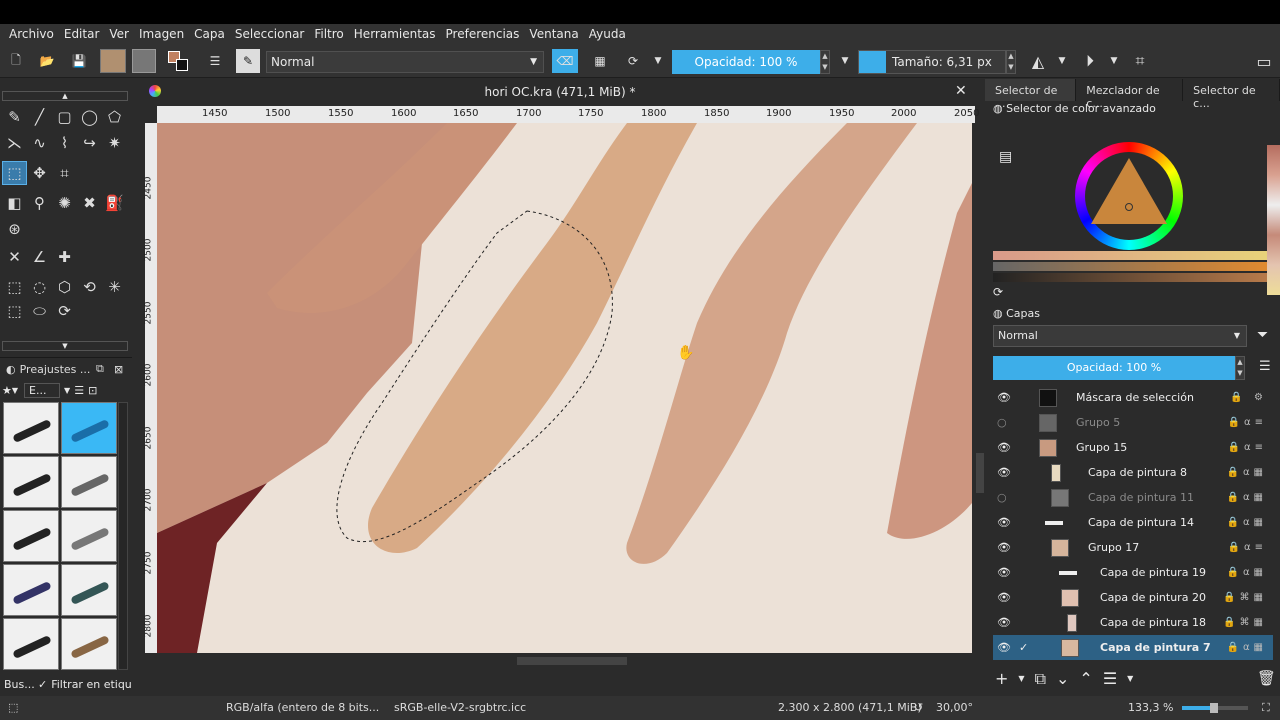 The width and height of the screenshot is (1280, 720). Describe the element at coordinates (1133, 622) in the screenshot. I see `layer-row: 👁 Capa de pintura 18 🔒⌘▦` at that location.